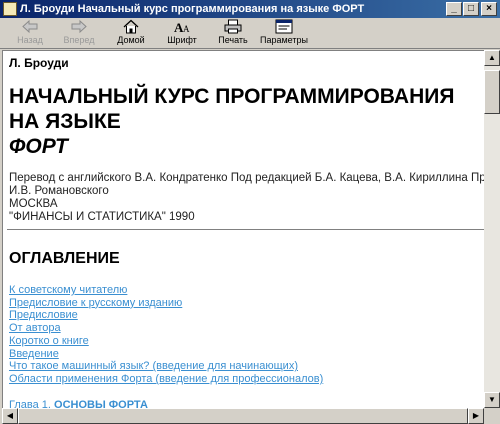 The width and height of the screenshot is (500, 424). Describe the element at coordinates (166, 341) in the screenshot. I see `toc-link: Коротко о книге` at that location.